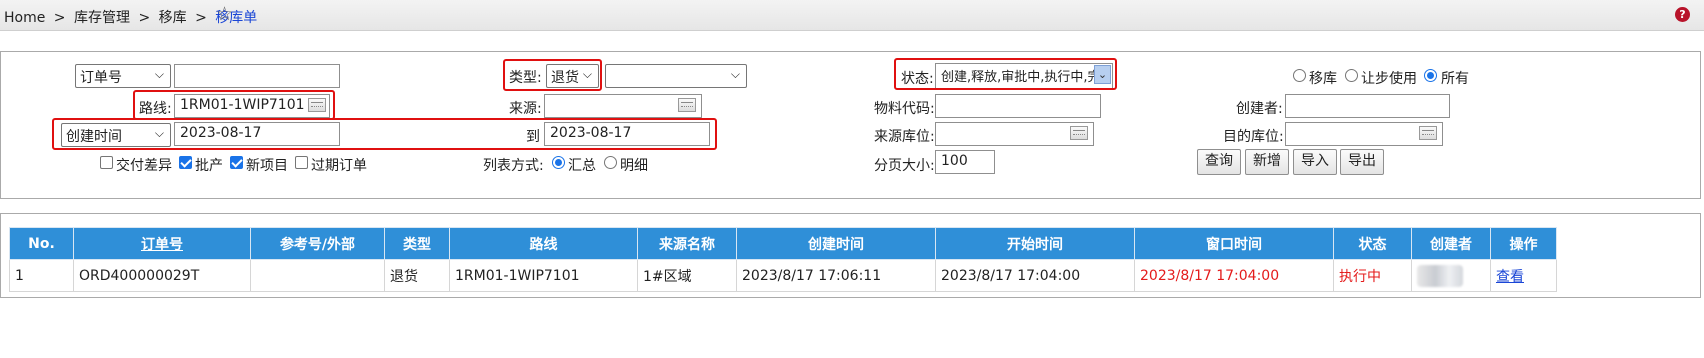  What do you see at coordinates (1682, 14) in the screenshot?
I see `help-icon: ?` at bounding box center [1682, 14].